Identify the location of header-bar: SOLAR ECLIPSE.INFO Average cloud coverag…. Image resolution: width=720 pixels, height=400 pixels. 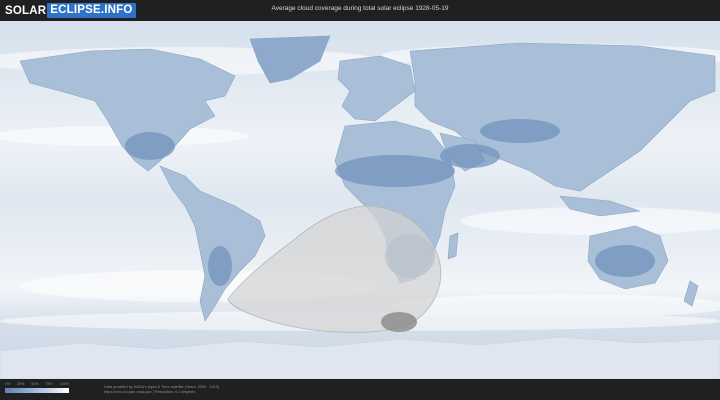
(360, 10).